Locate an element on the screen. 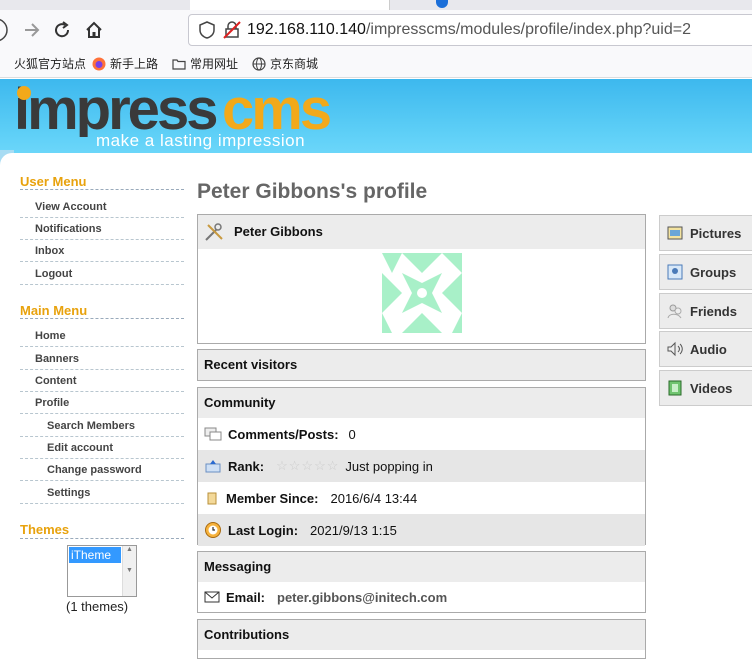  reload-icon is located at coordinates (62, 29).